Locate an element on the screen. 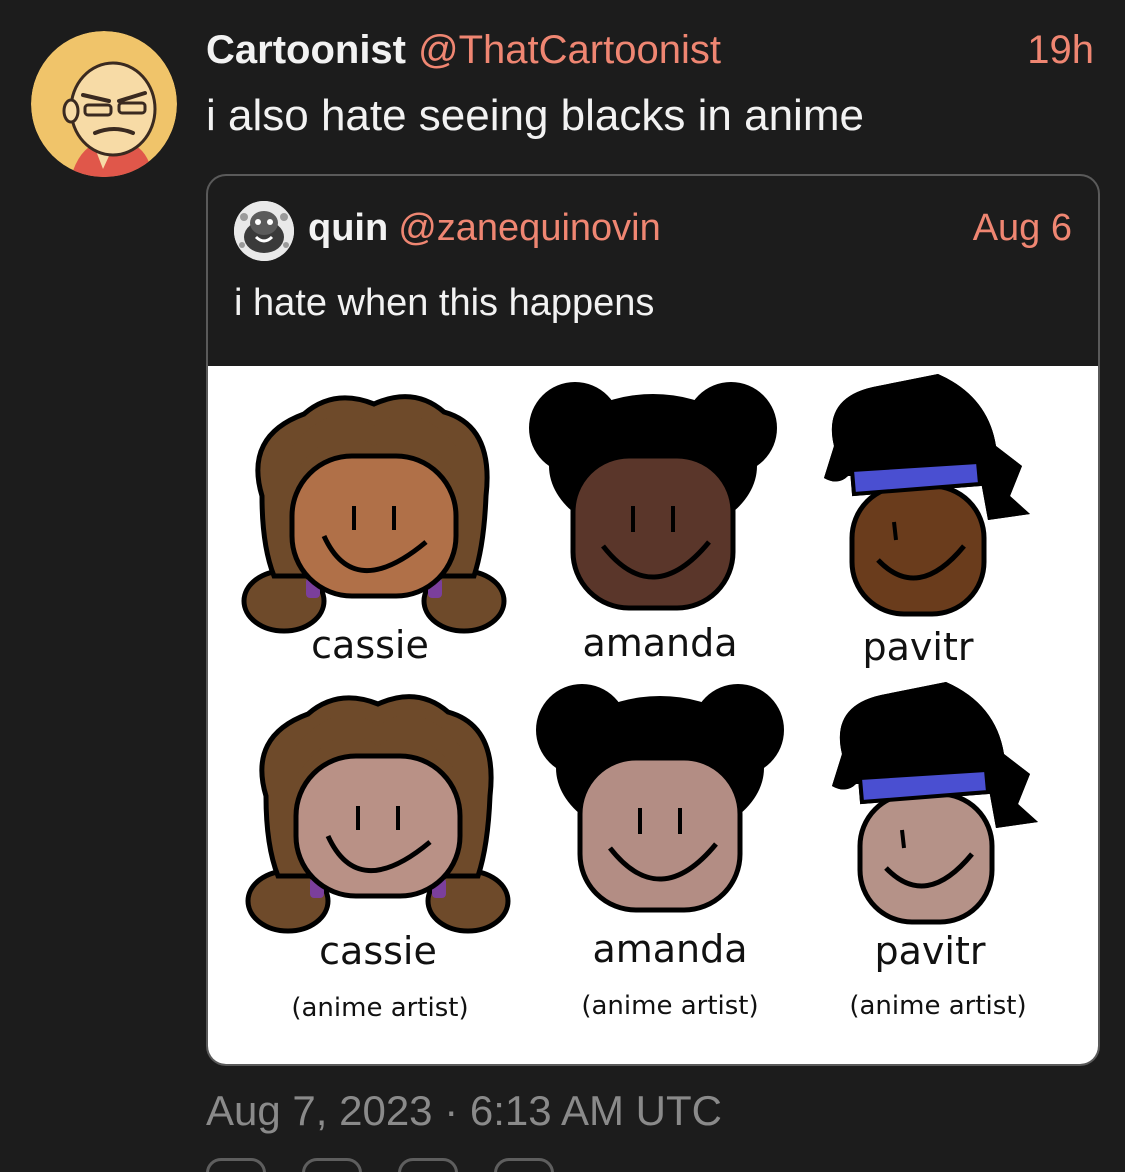  quote-text: i hate when this happens is located at coordinates (444, 303).